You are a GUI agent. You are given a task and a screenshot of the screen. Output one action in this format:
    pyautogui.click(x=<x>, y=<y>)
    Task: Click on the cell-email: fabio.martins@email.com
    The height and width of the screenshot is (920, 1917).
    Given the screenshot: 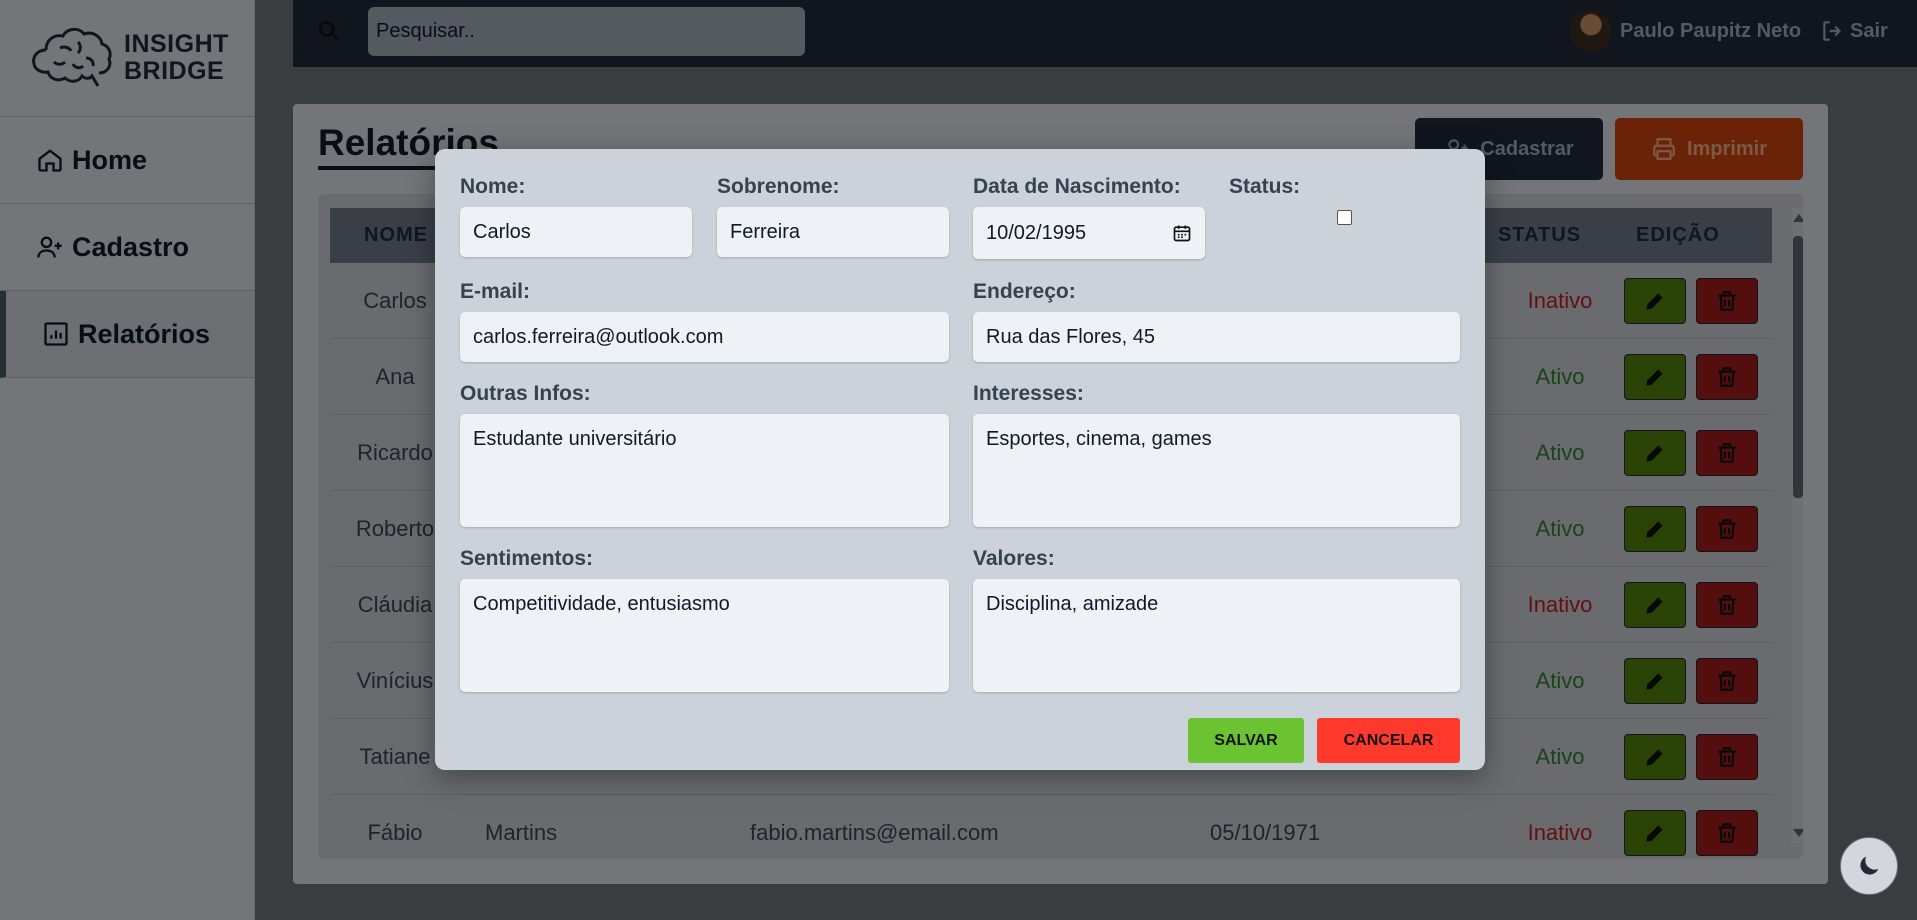 What is the action you would take?
    pyautogui.click(x=874, y=832)
    